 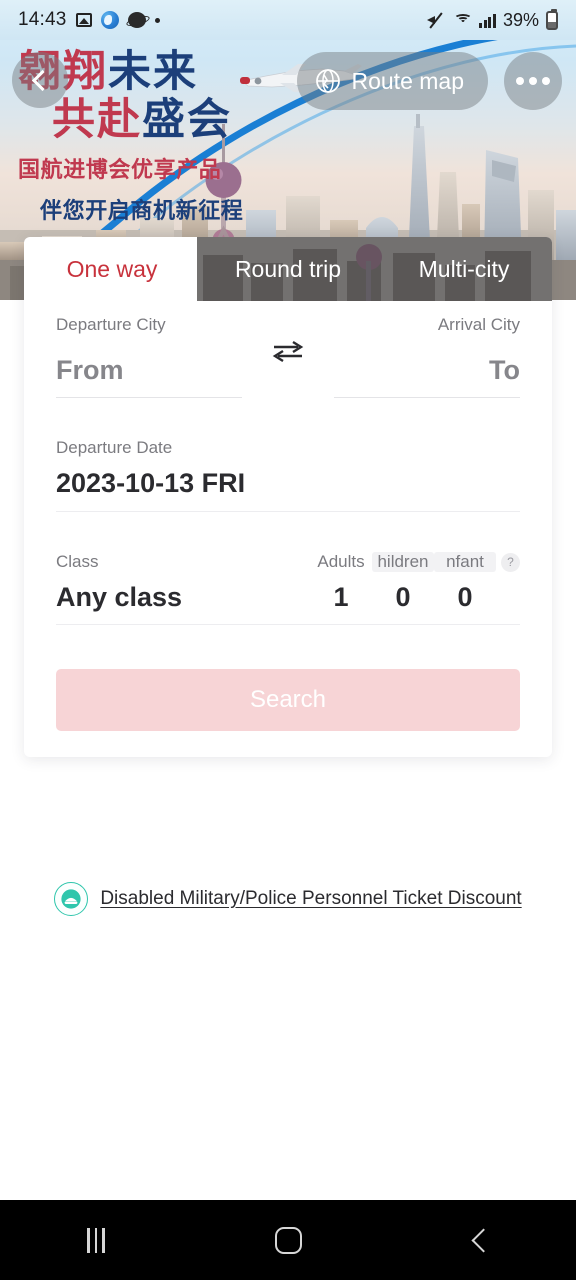 I want to click on city-selection-row: Departure City From Arrival City To, so click(x=288, y=349).